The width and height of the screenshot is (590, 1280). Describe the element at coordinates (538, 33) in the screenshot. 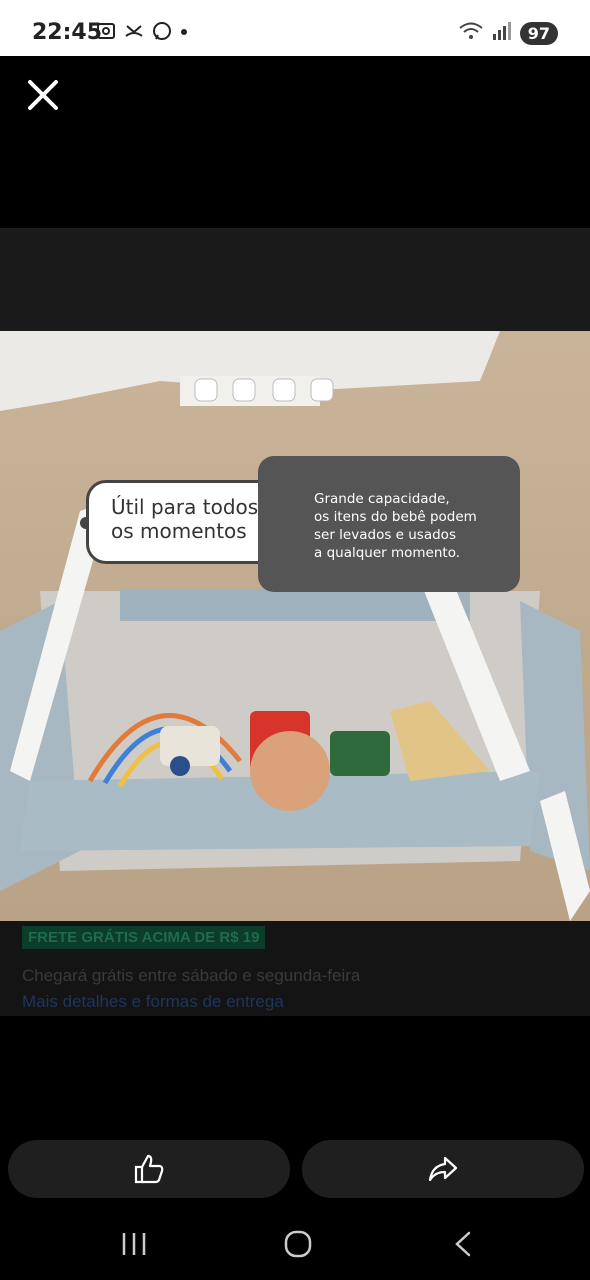

I see `battery-badge: 97` at that location.